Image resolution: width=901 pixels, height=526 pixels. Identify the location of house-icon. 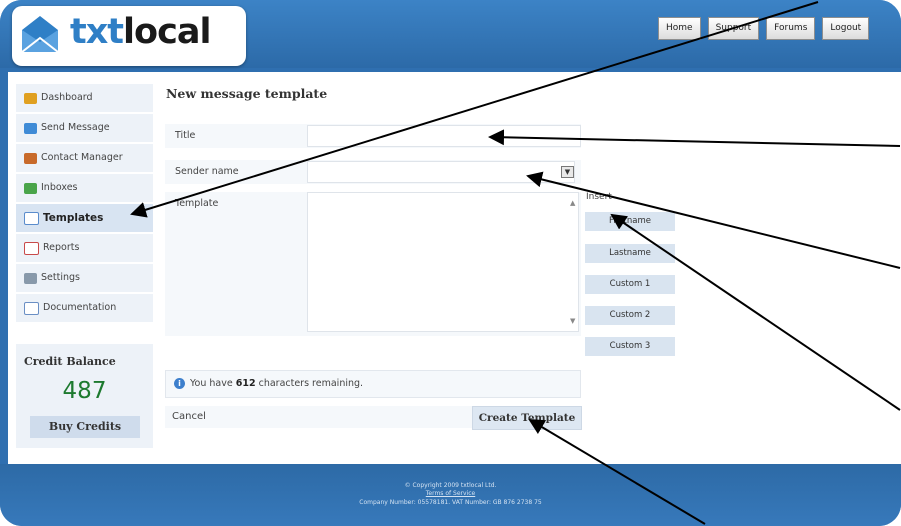
(30, 98).